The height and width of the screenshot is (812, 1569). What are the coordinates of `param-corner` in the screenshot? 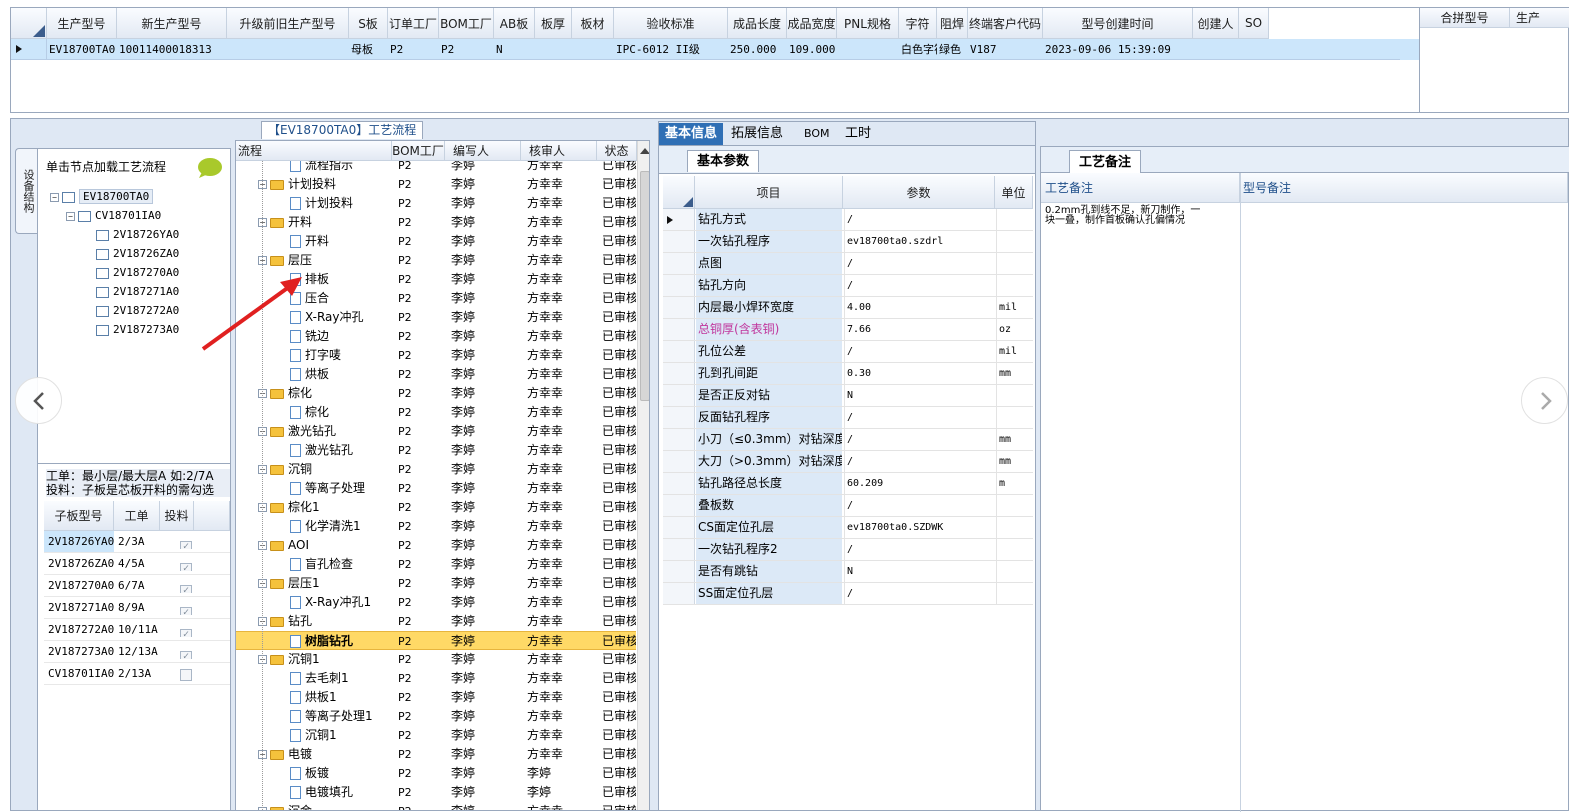 It's located at (679, 192).